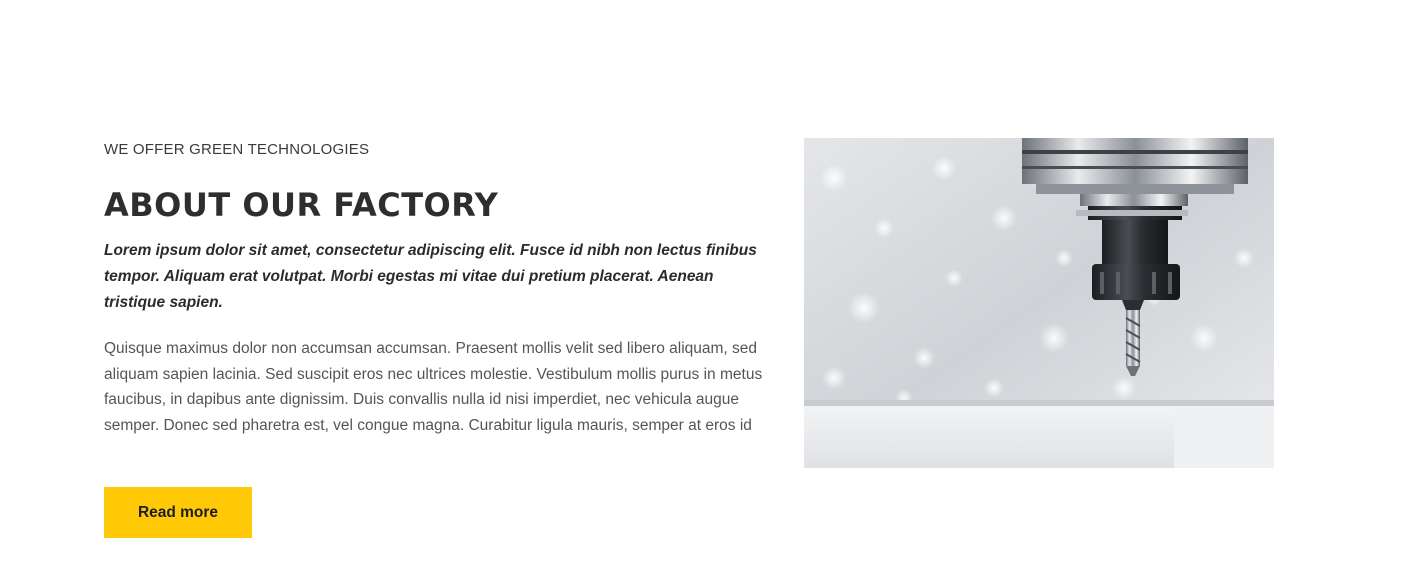  Describe the element at coordinates (237, 149) in the screenshot. I see `section-eyebrow: WE OFFER GREEN TECHNOLOGIES` at that location.